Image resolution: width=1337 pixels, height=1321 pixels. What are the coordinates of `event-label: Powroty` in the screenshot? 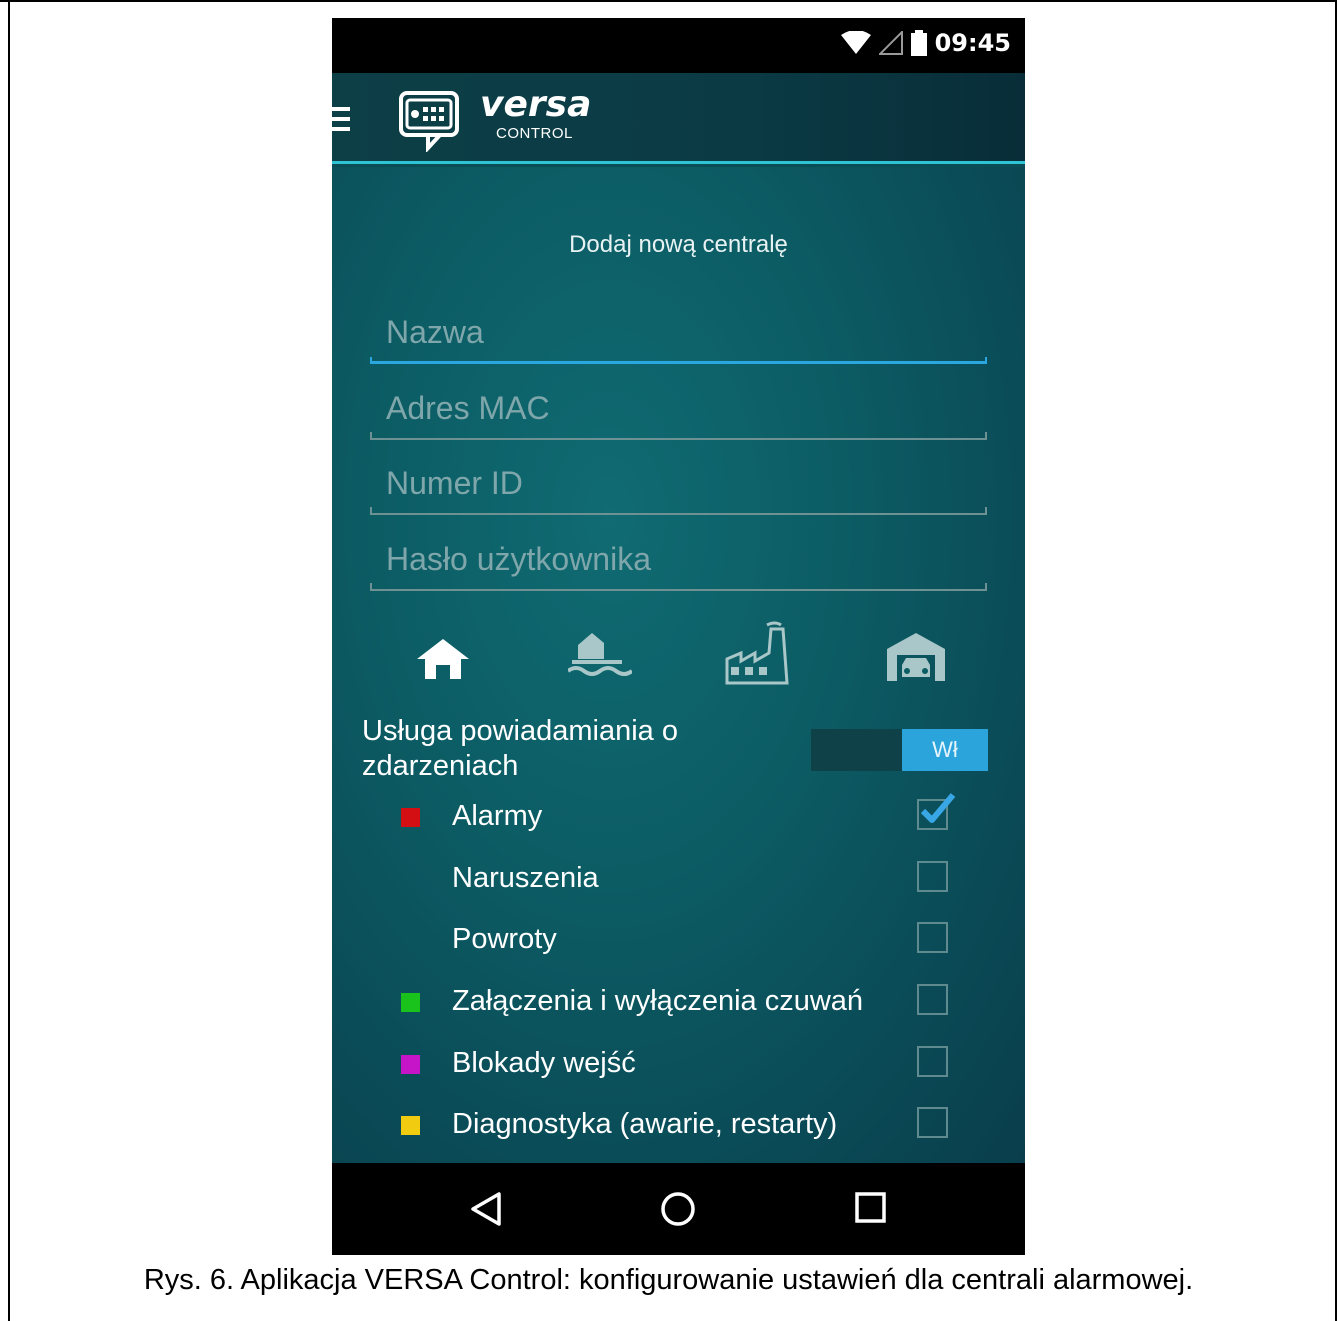 It's located at (504, 939).